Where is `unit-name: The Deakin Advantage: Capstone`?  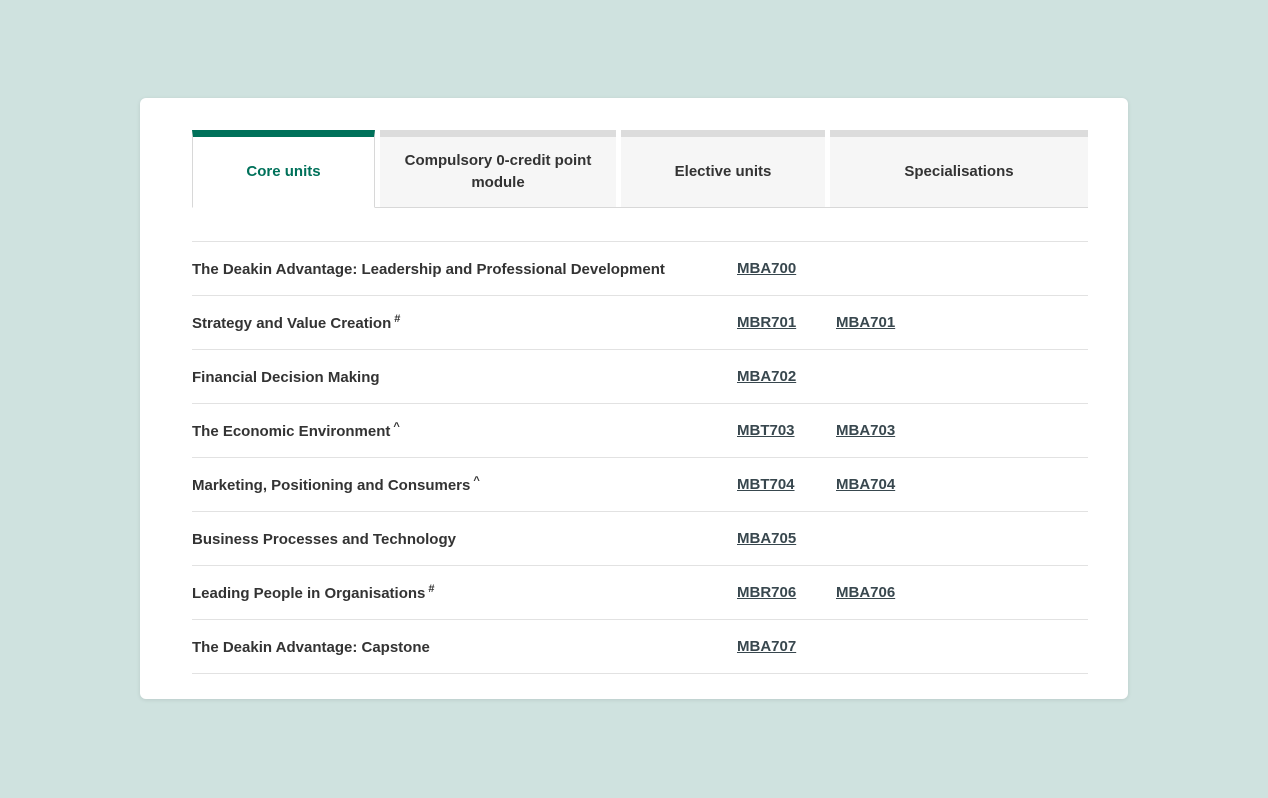
unit-name: The Deakin Advantage: Capstone is located at coordinates (464, 646).